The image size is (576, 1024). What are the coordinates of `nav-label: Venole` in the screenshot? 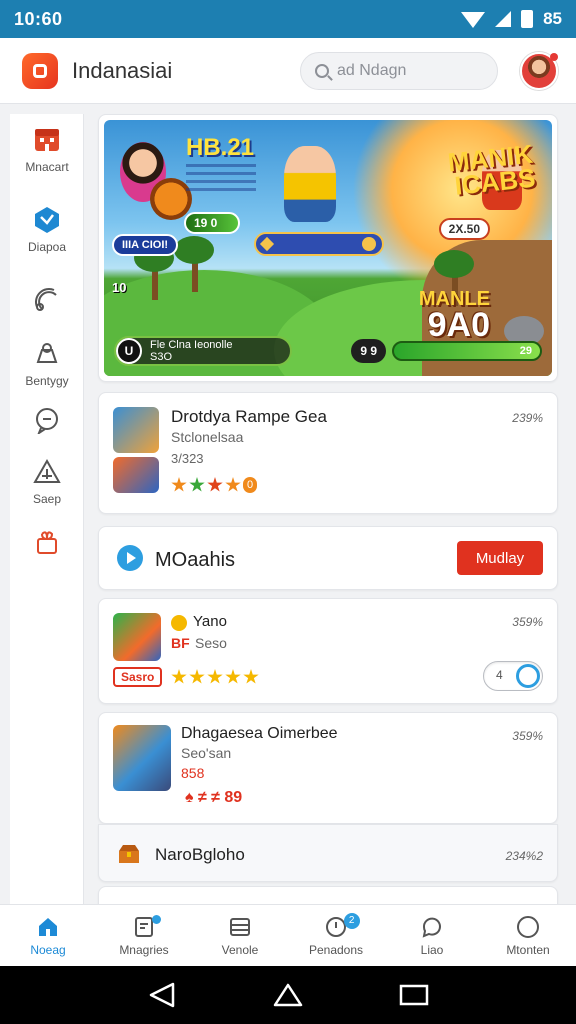 It's located at (240, 950).